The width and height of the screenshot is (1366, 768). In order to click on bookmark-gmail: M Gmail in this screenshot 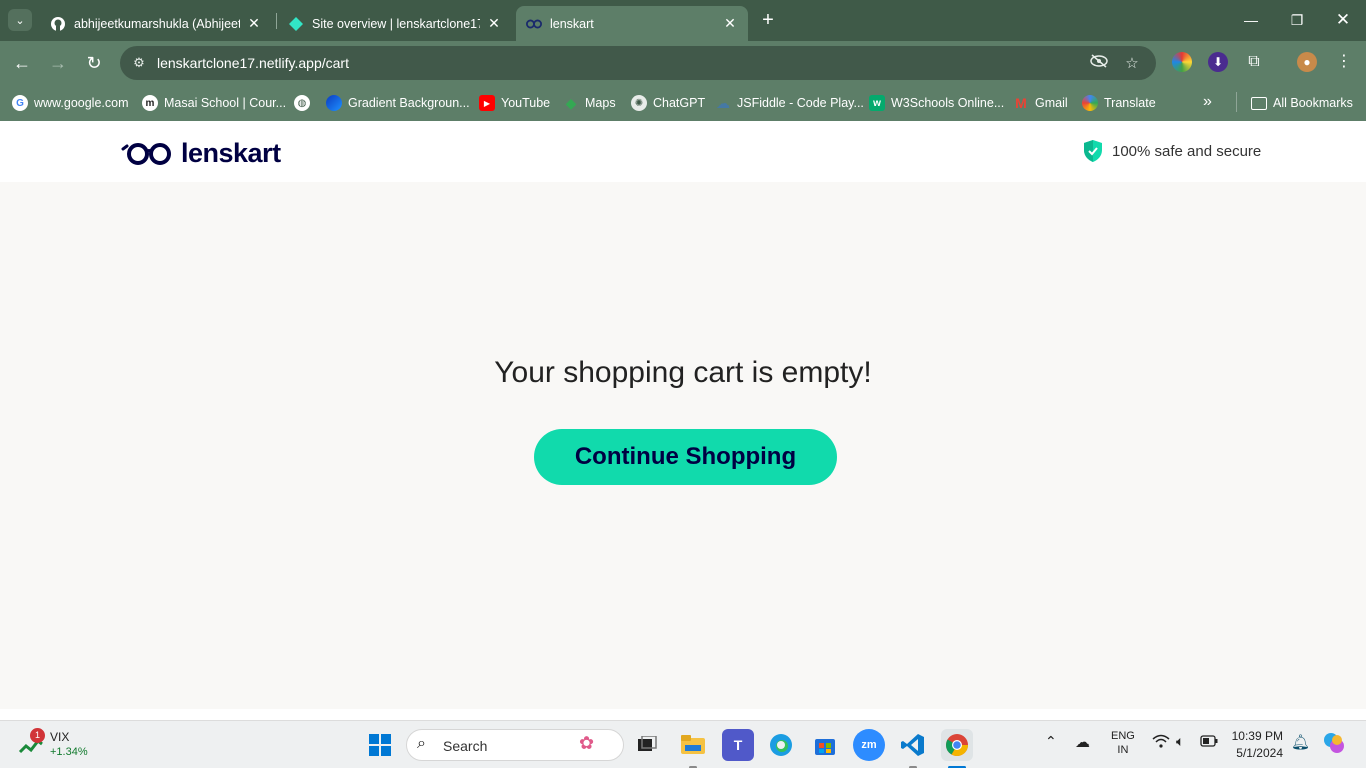, I will do `click(1040, 103)`.